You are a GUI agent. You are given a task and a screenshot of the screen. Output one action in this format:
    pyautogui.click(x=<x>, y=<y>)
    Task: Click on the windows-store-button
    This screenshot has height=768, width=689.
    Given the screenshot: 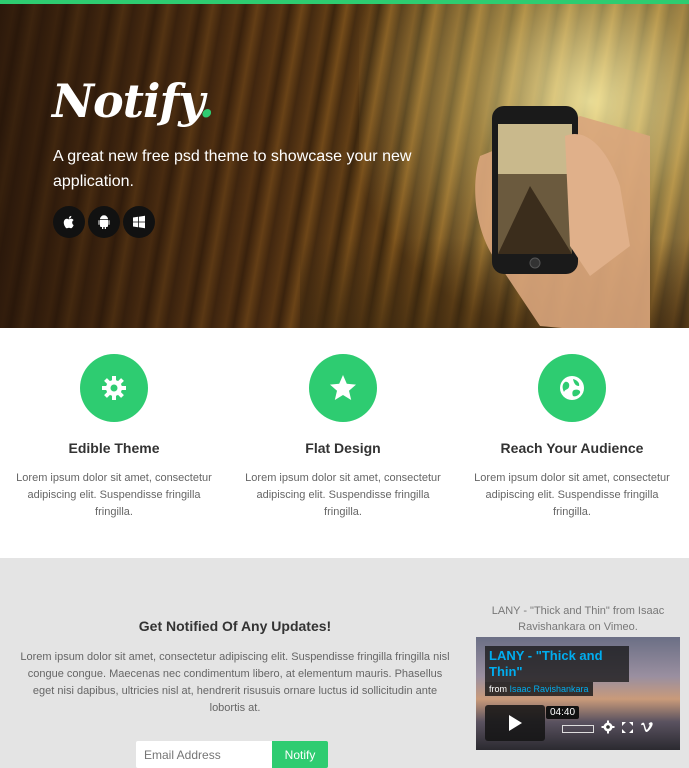 What is the action you would take?
    pyautogui.click(x=139, y=222)
    